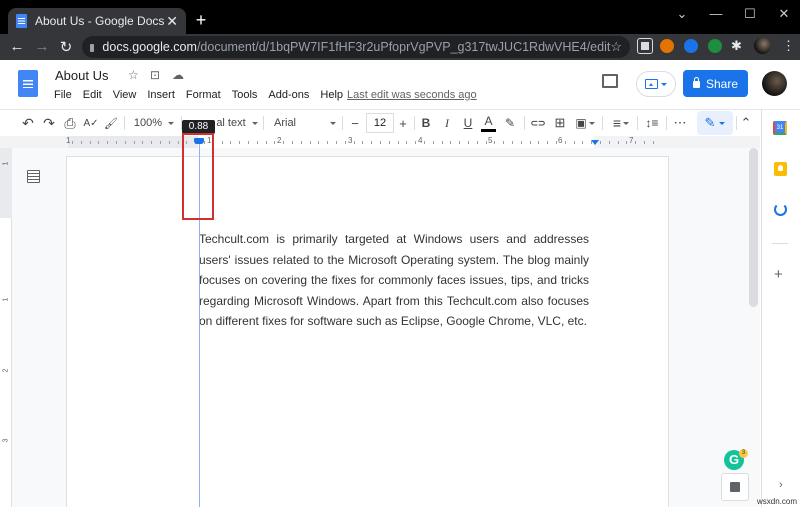 The height and width of the screenshot is (507, 800). What do you see at coordinates (585, 123) in the screenshot?
I see `insert-image-button: ▣` at bounding box center [585, 123].